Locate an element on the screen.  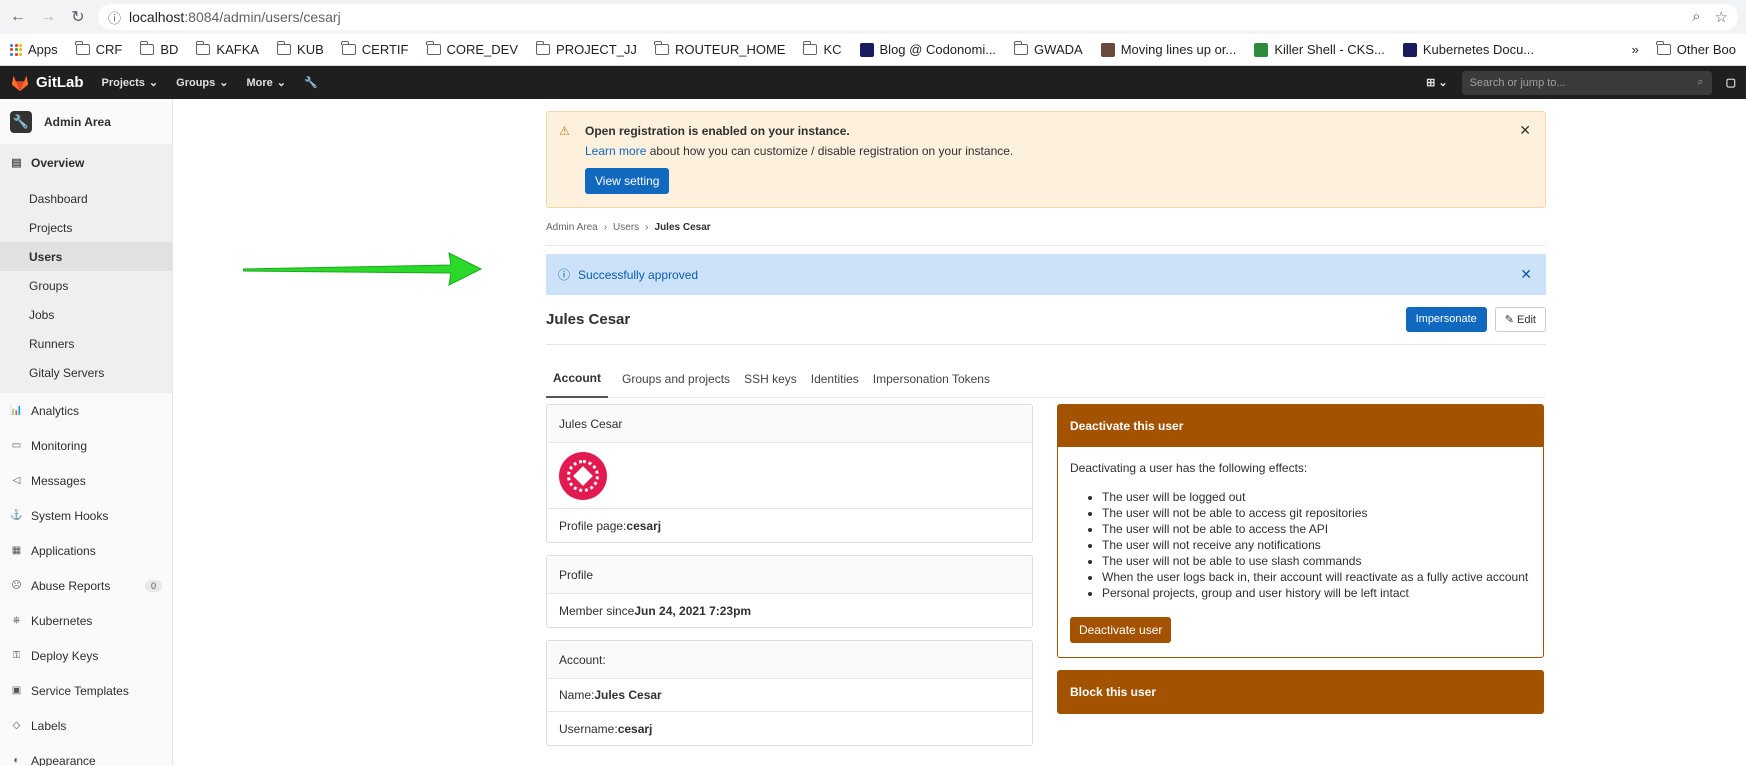
sidebar-item-labels: ◇ Labels is located at coordinates (86, 725).